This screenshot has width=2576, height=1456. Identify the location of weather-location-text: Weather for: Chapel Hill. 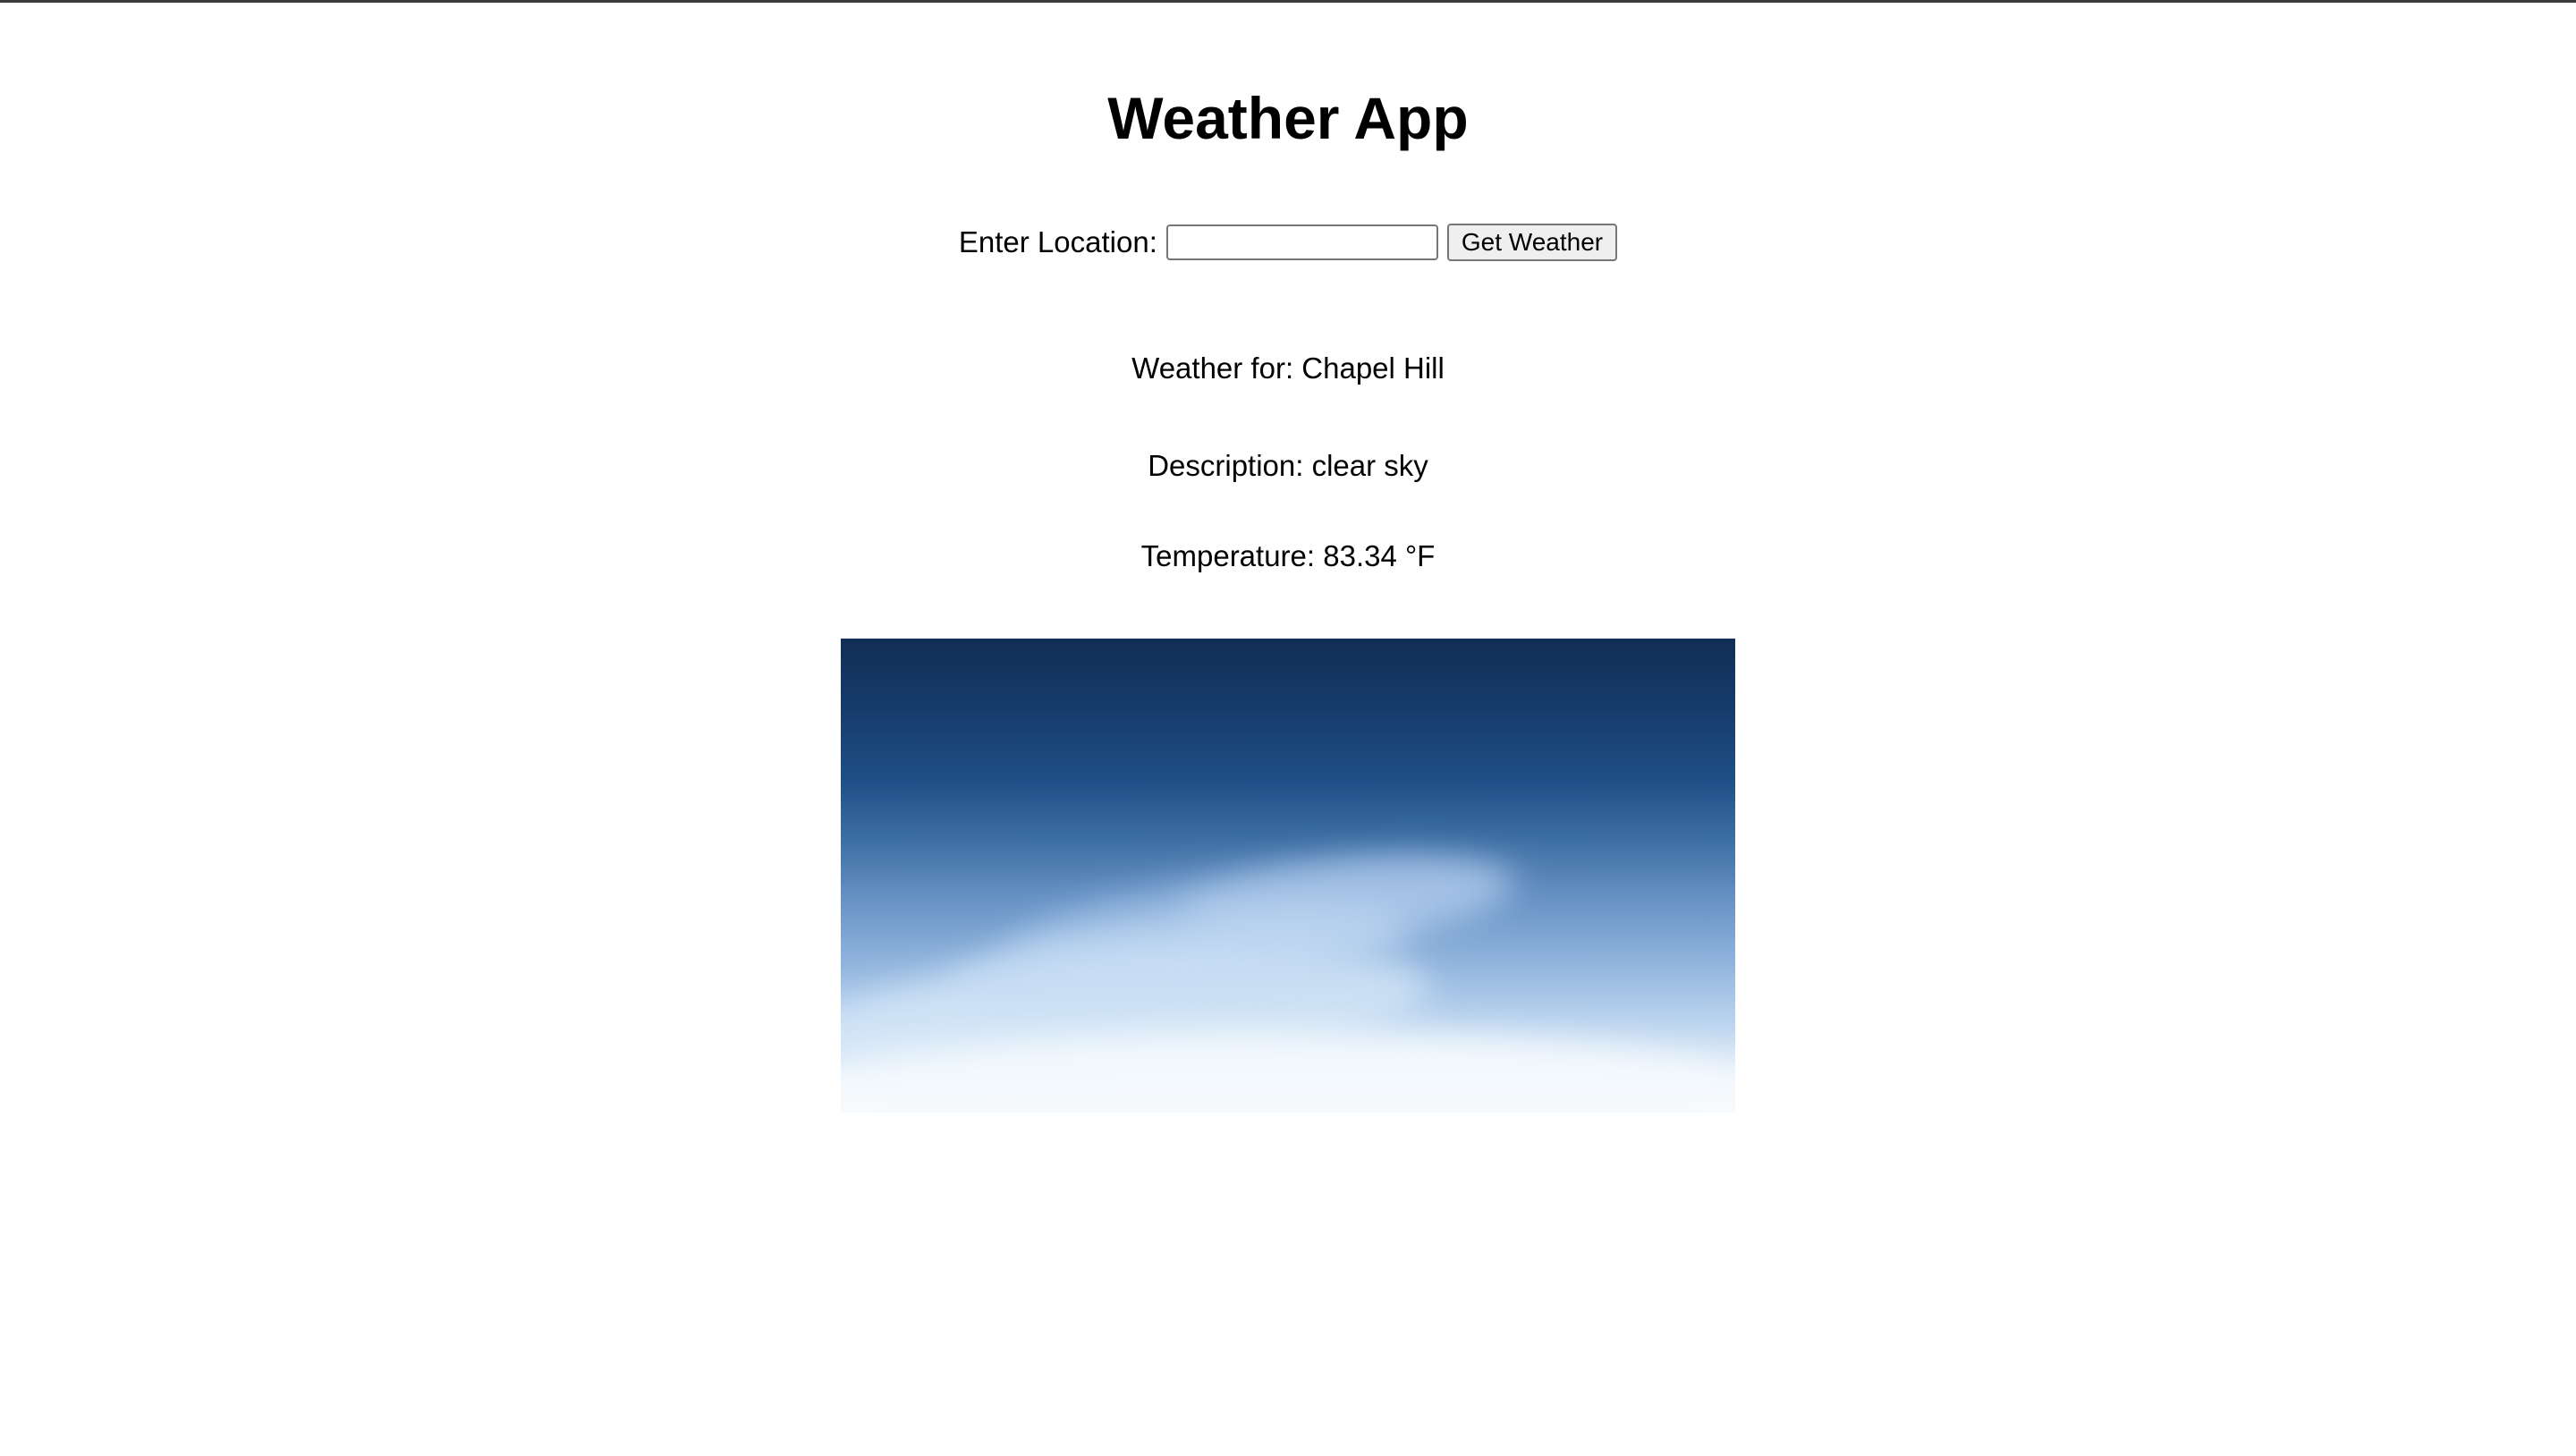
(1288, 368).